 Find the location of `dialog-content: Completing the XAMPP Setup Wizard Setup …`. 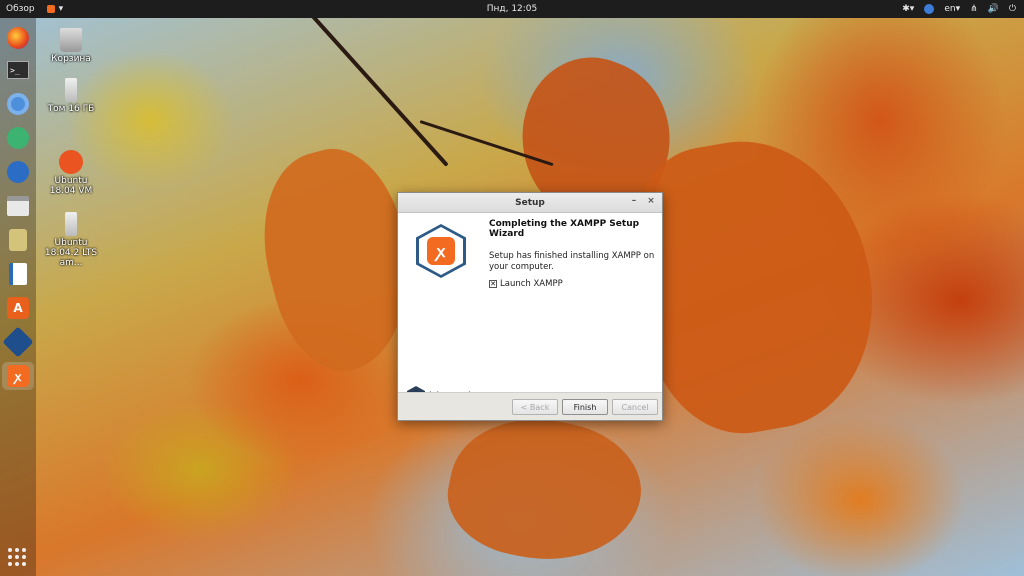

dialog-content: Completing the XAMPP Setup Wizard Setup … is located at coordinates (574, 254).